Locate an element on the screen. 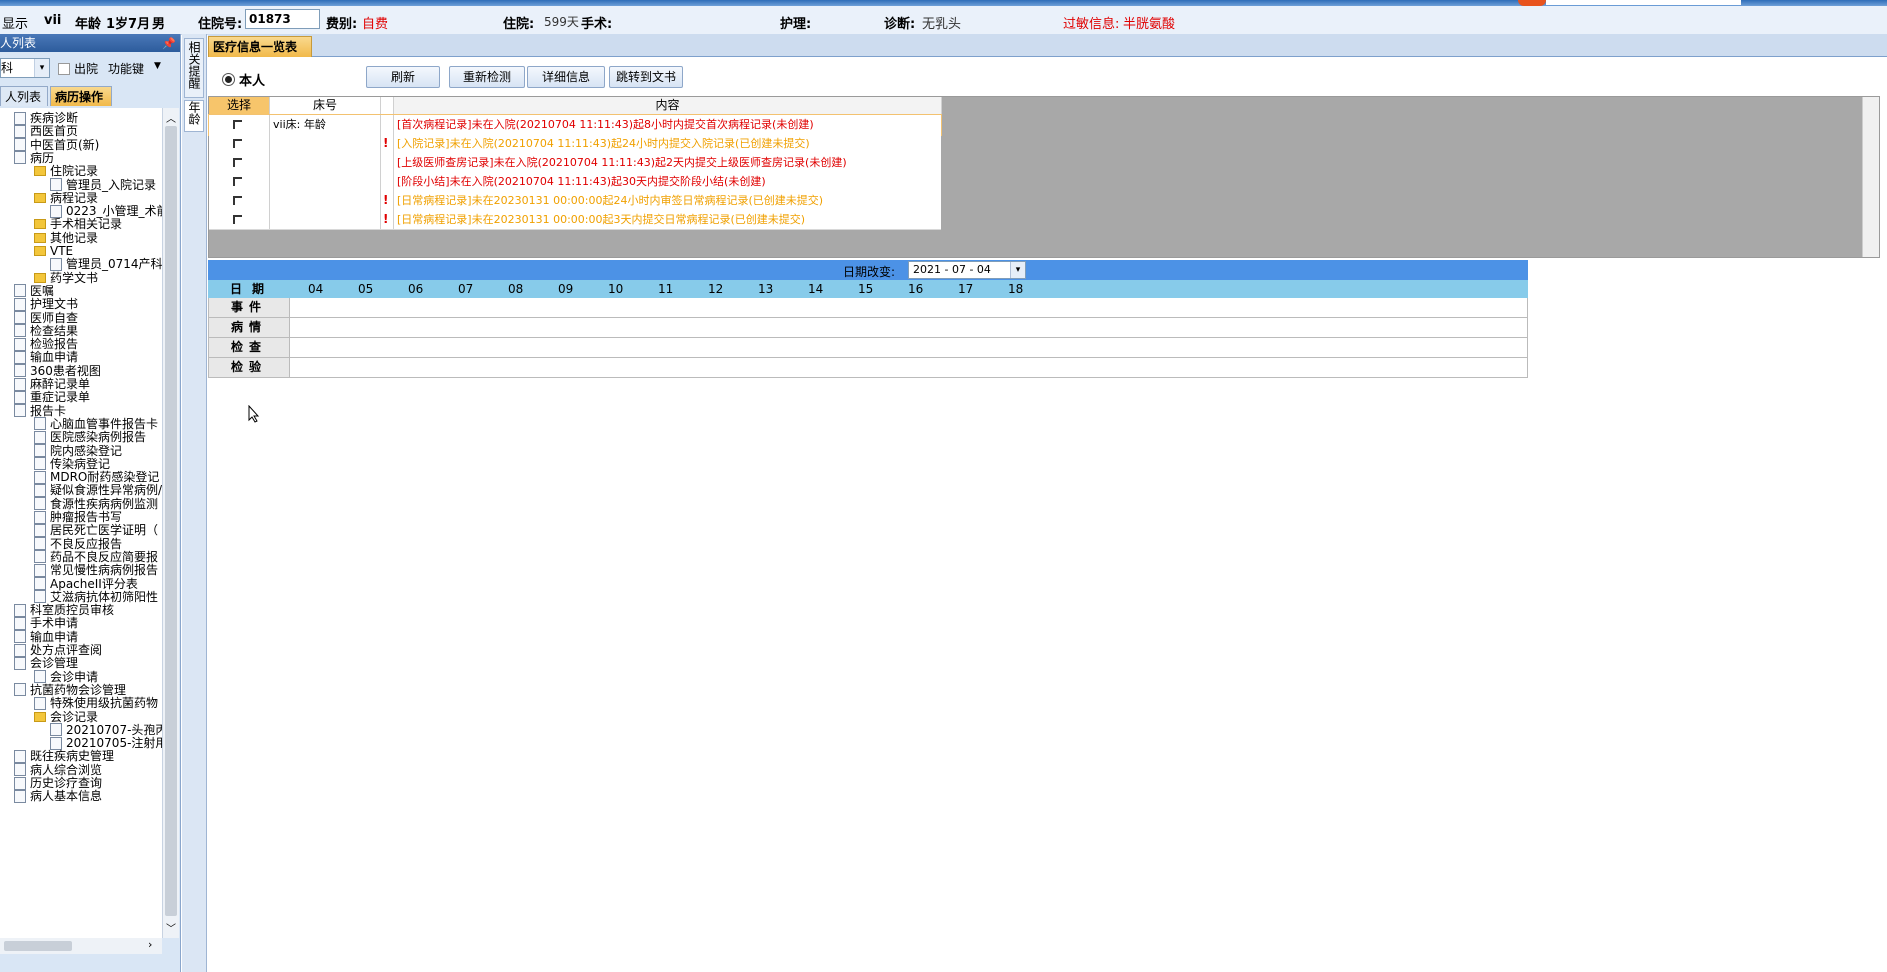  timeline-row-label: 检查 is located at coordinates (249, 347).